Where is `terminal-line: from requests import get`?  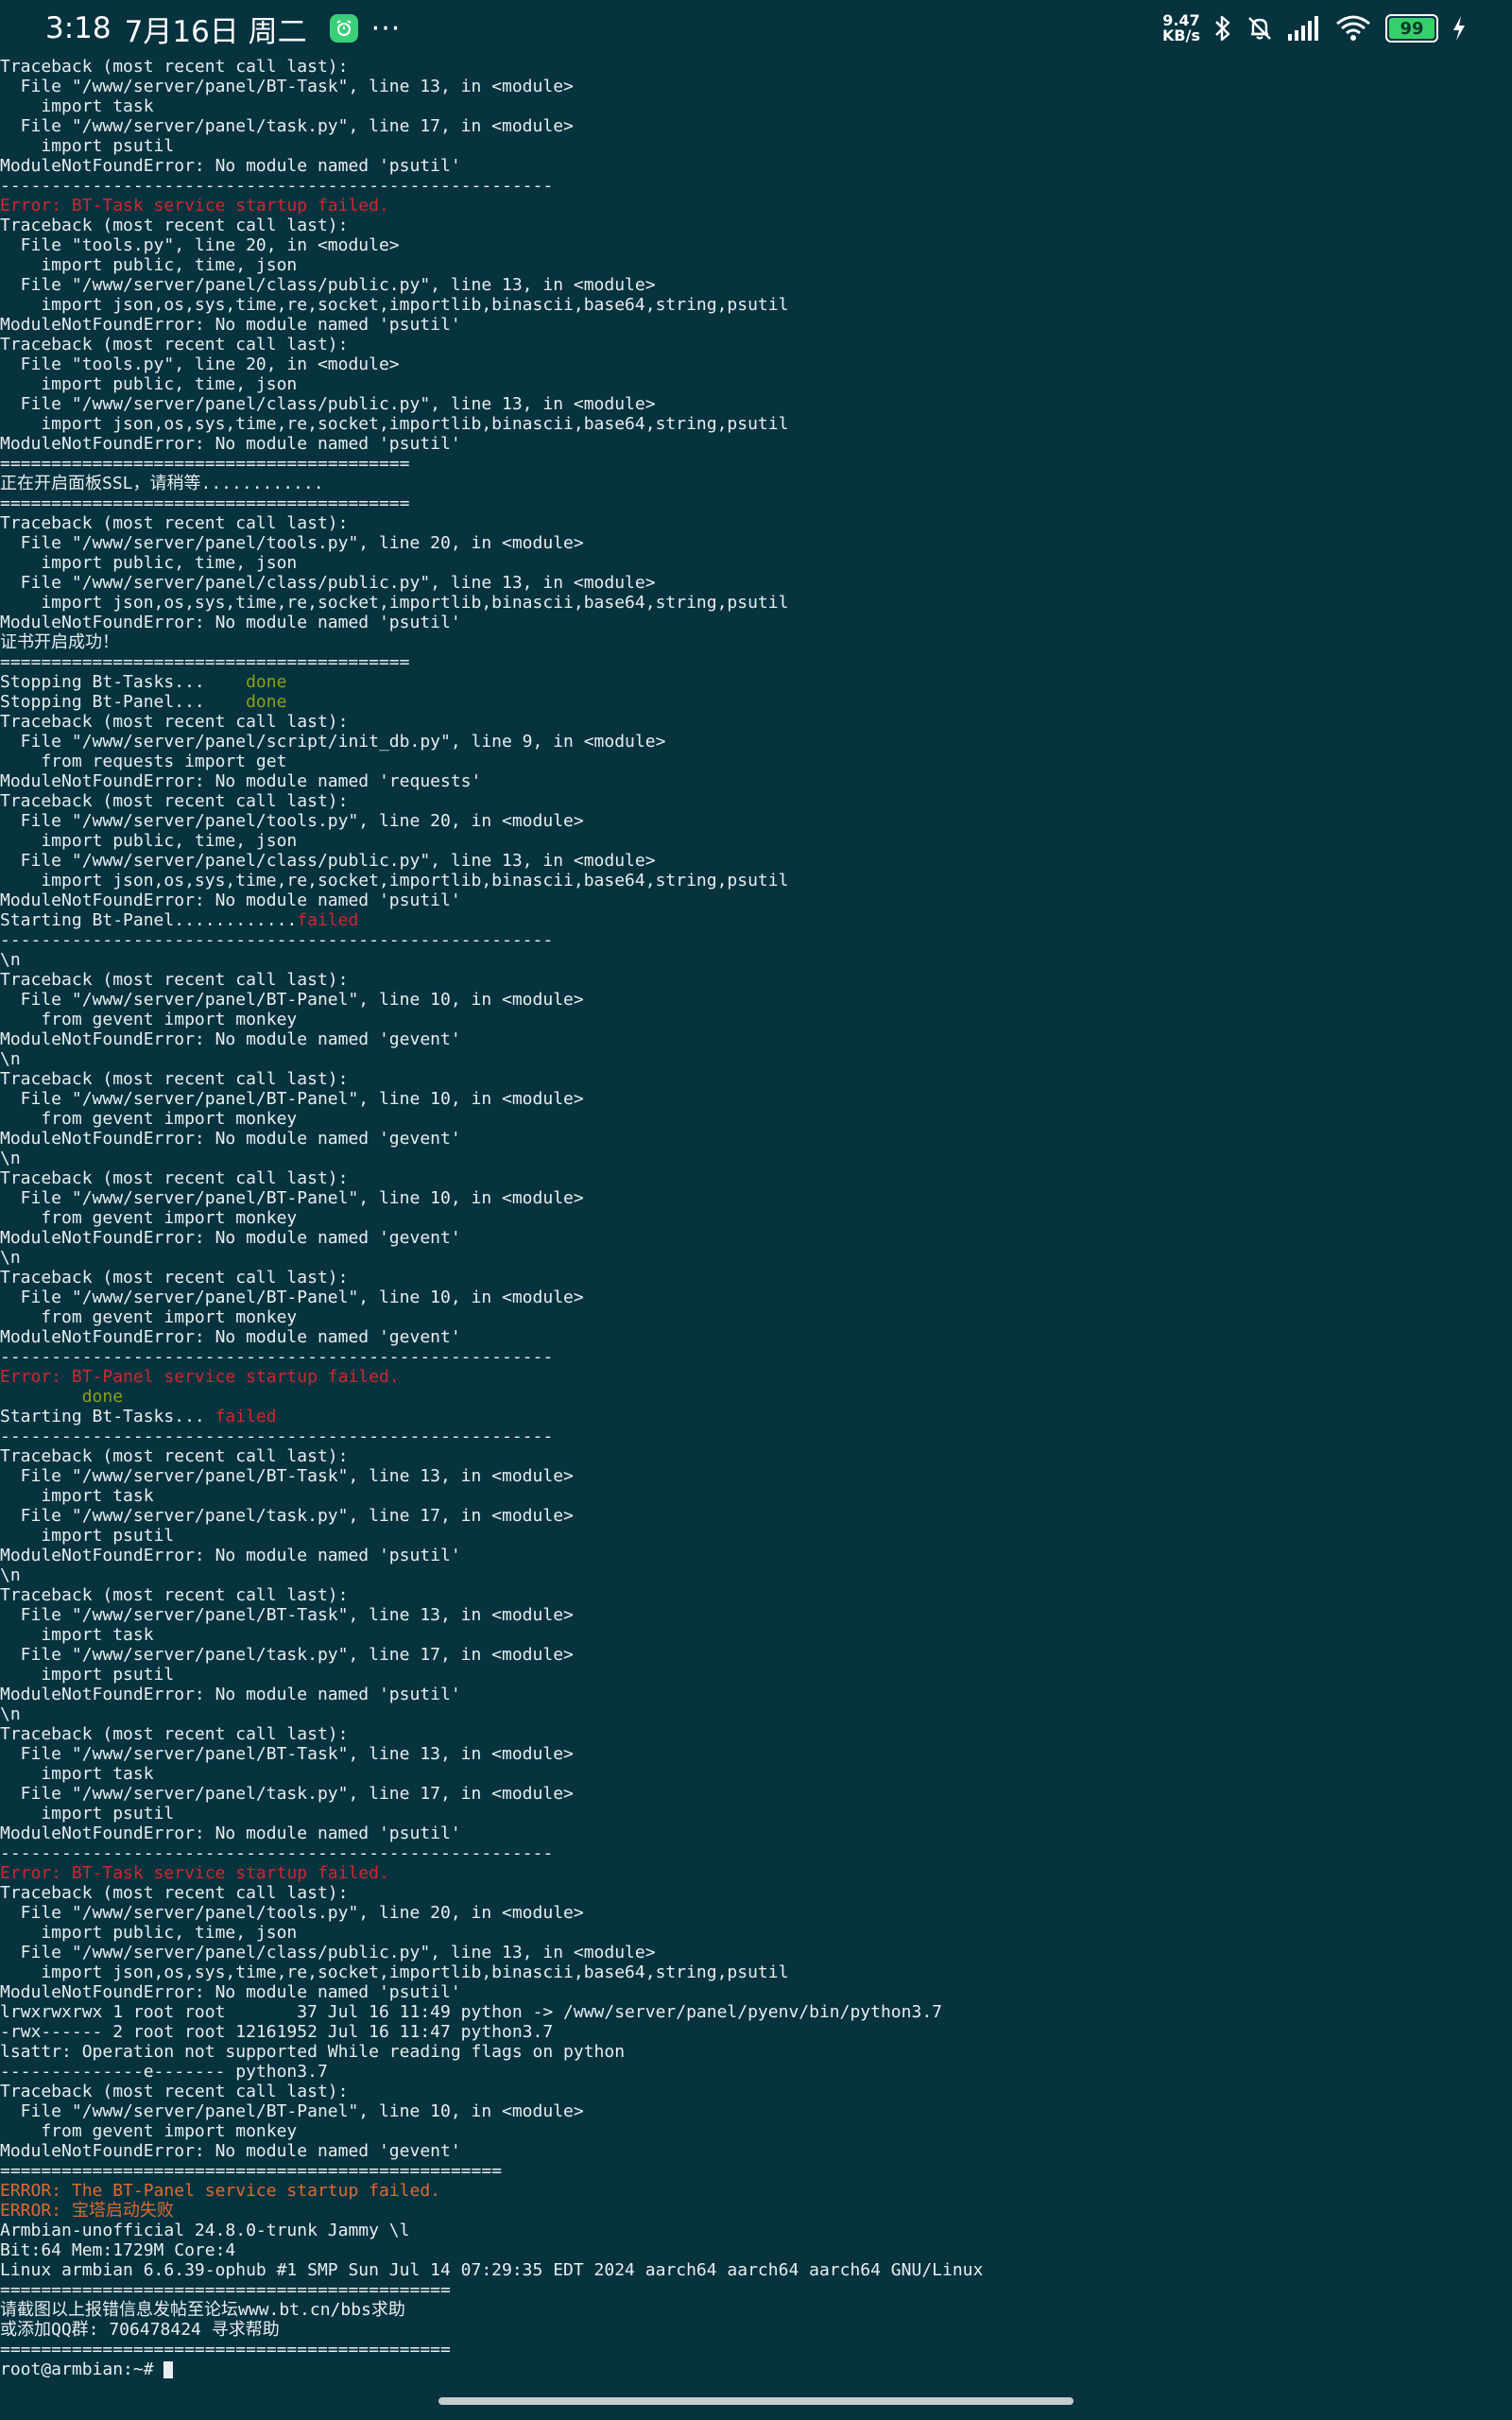 terminal-line: from requests import get is located at coordinates (756, 761).